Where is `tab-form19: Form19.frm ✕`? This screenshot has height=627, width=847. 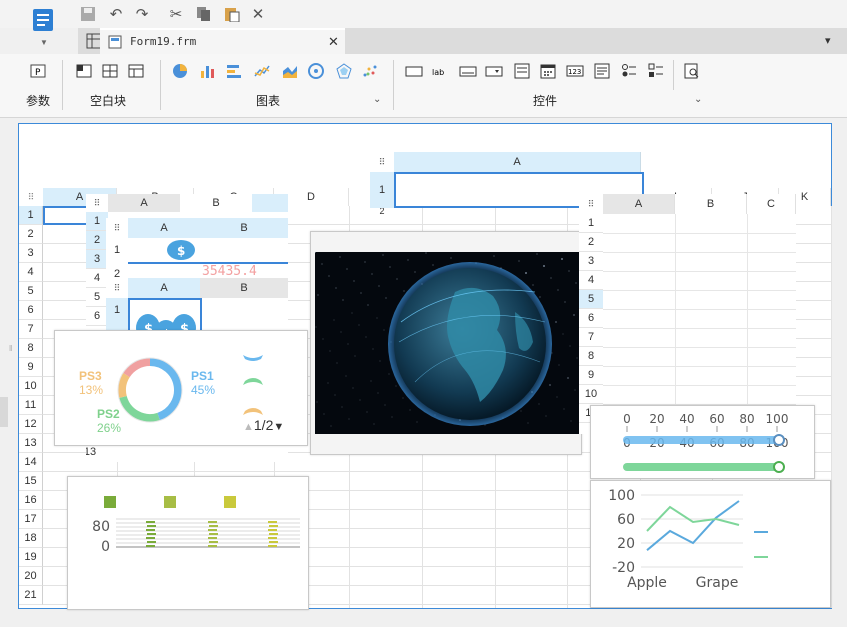 tab-form19: Form19.frm ✕ is located at coordinates (222, 41).